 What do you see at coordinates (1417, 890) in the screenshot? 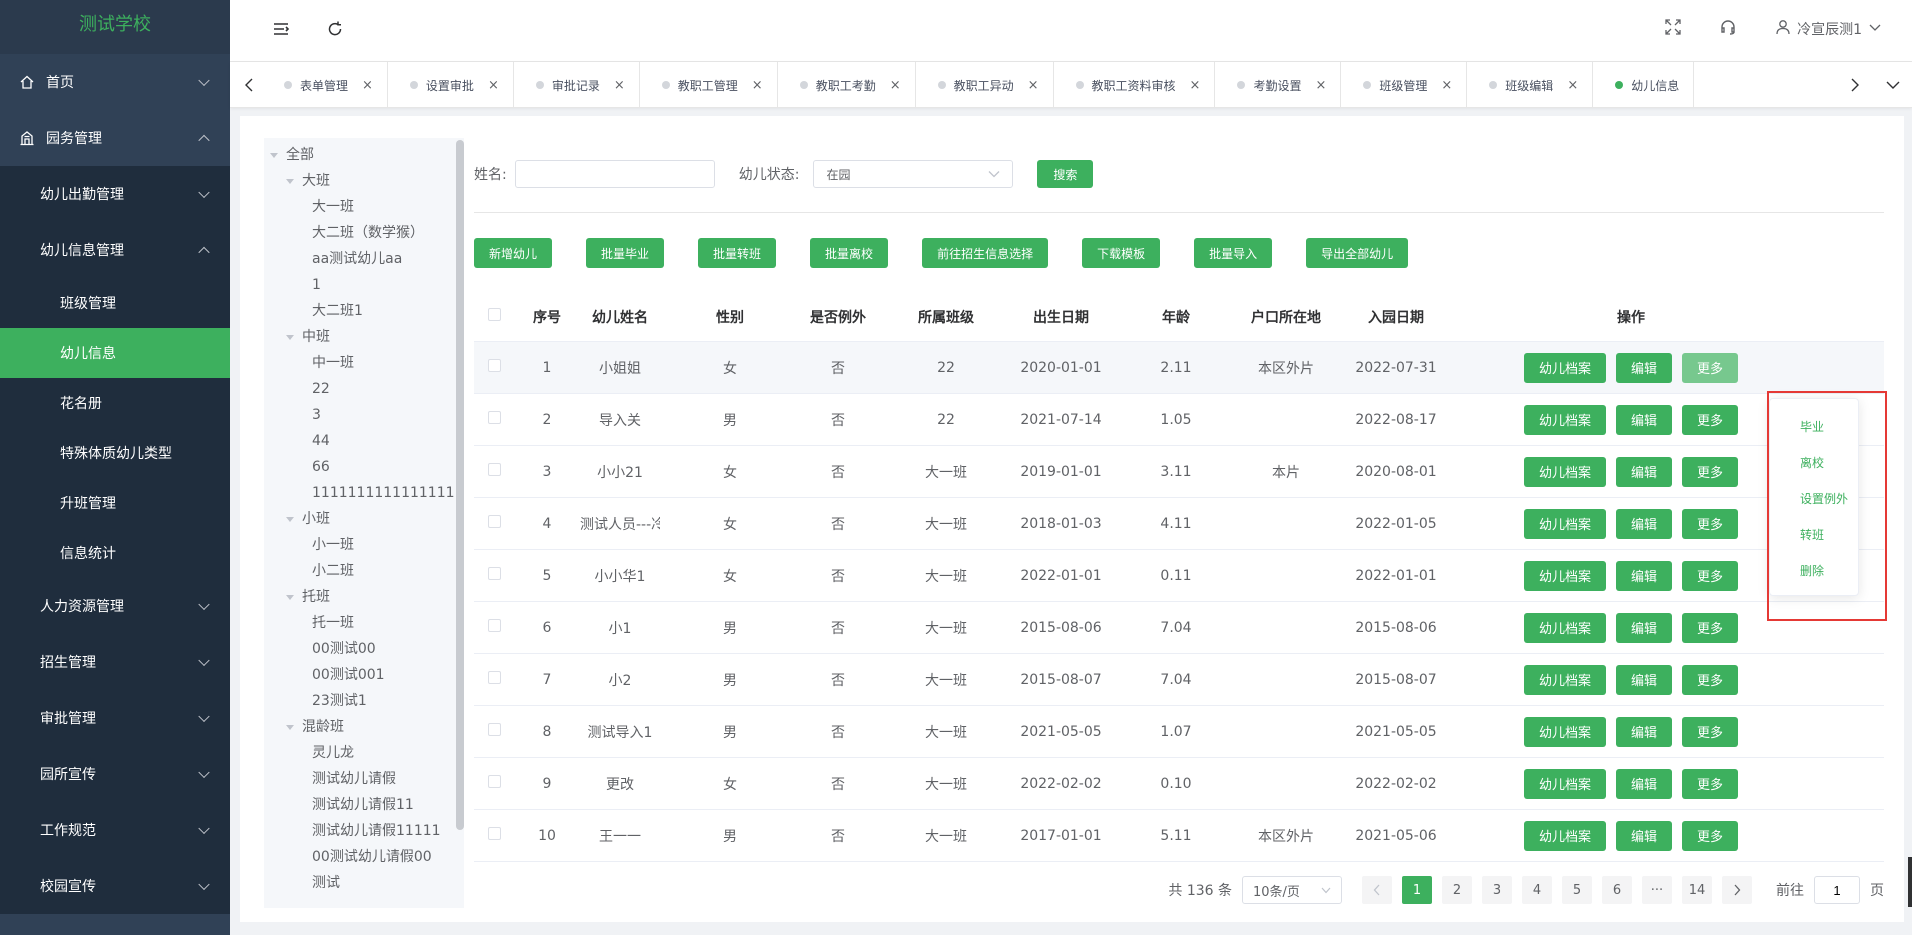
I see `page-button: 1` at bounding box center [1417, 890].